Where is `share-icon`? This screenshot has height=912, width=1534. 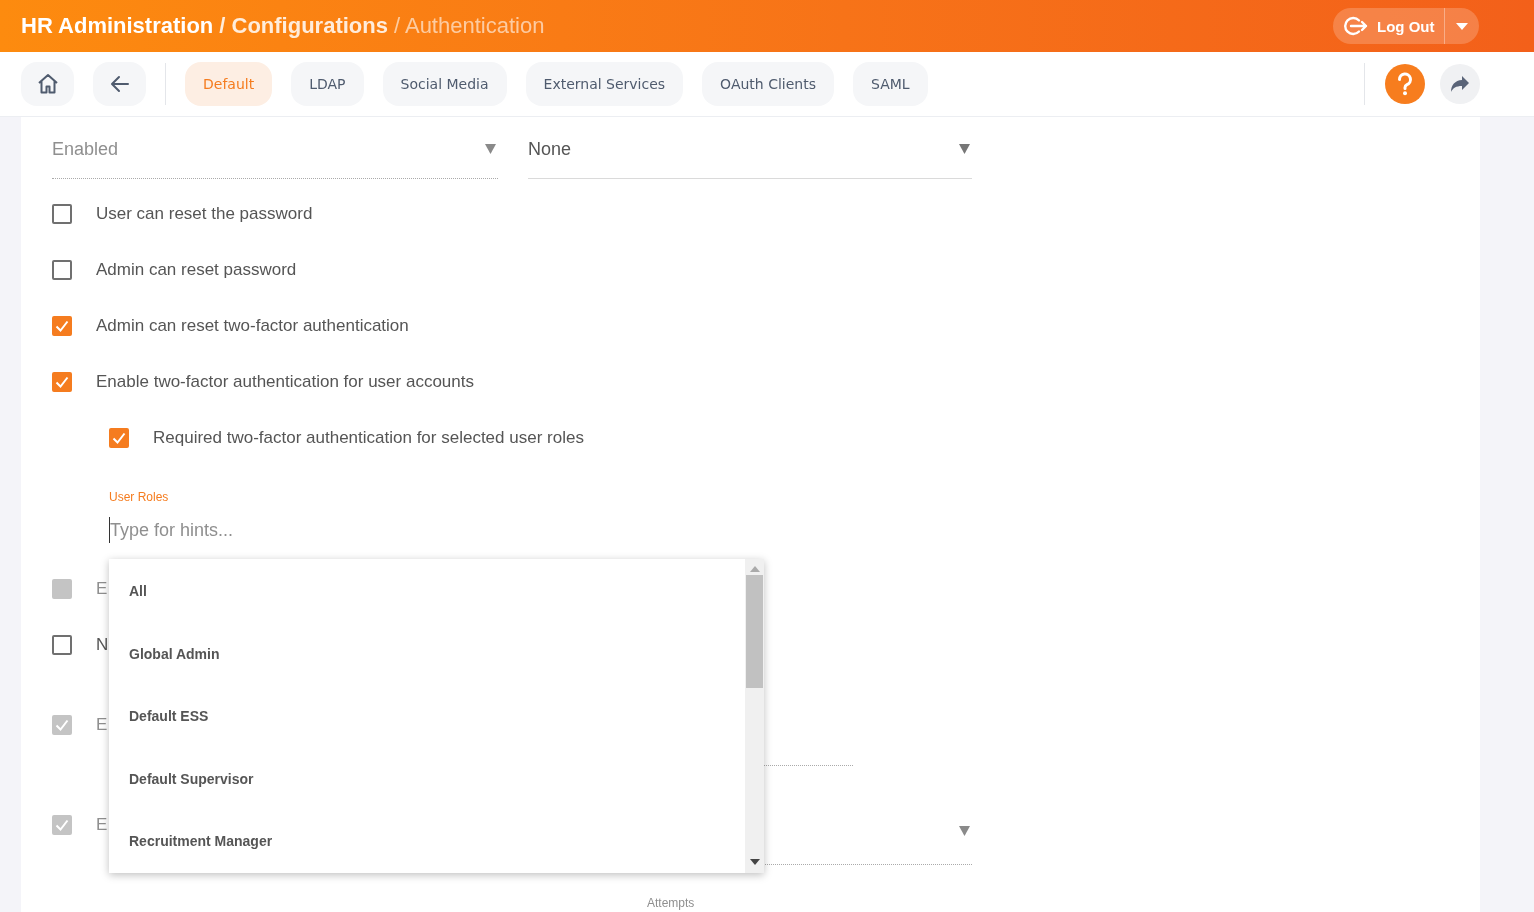 share-icon is located at coordinates (1460, 84).